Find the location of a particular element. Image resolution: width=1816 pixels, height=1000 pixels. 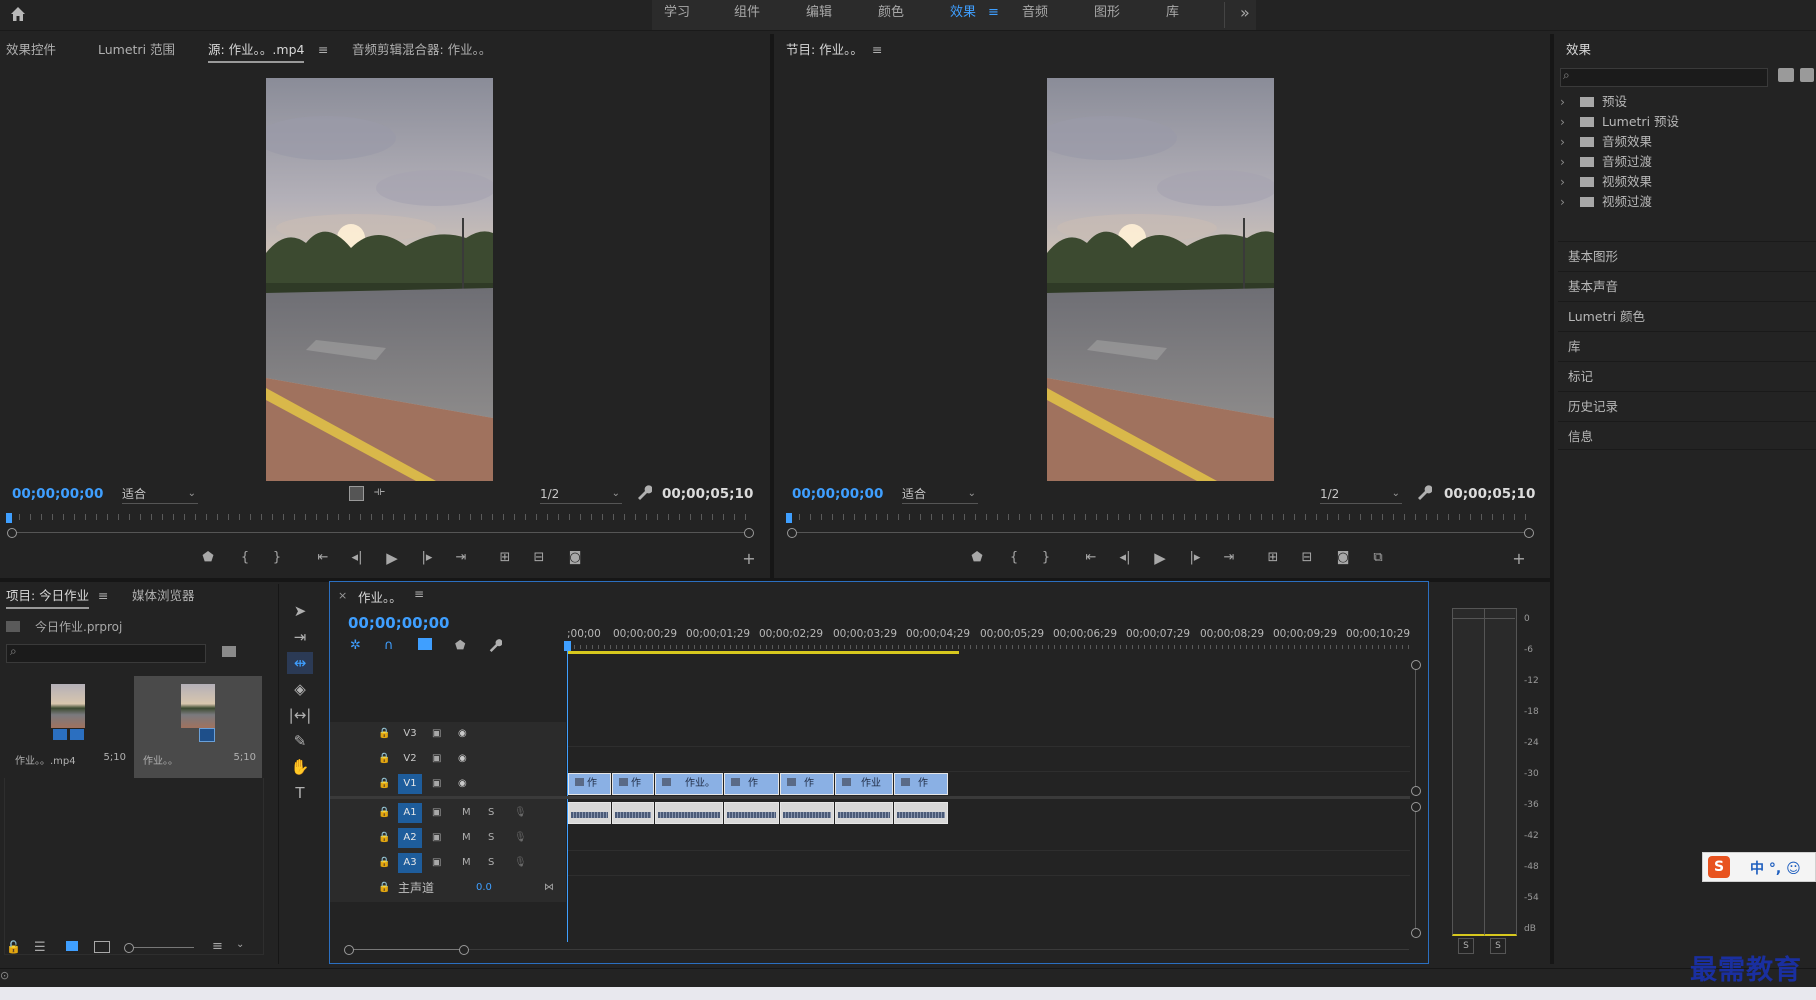

tab-lumetri-scopes: Lumetri 范围 is located at coordinates (136, 50).